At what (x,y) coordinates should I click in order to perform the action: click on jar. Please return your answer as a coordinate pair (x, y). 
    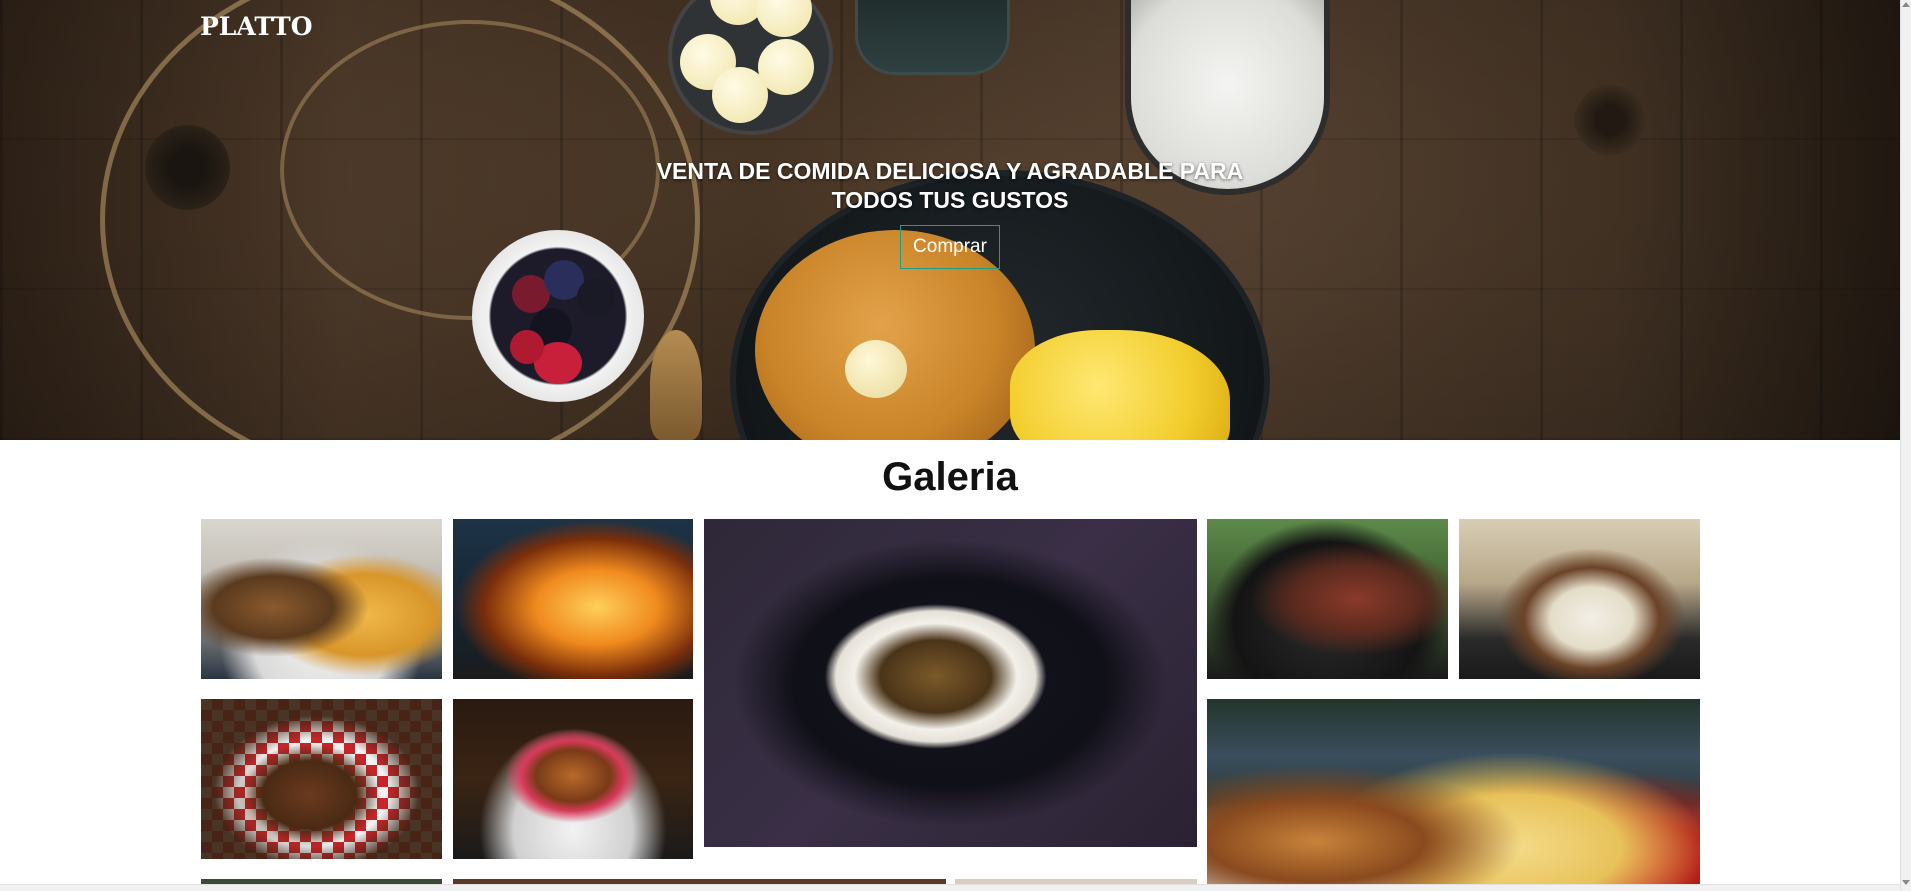
    Looking at the image, I should click on (932, 37).